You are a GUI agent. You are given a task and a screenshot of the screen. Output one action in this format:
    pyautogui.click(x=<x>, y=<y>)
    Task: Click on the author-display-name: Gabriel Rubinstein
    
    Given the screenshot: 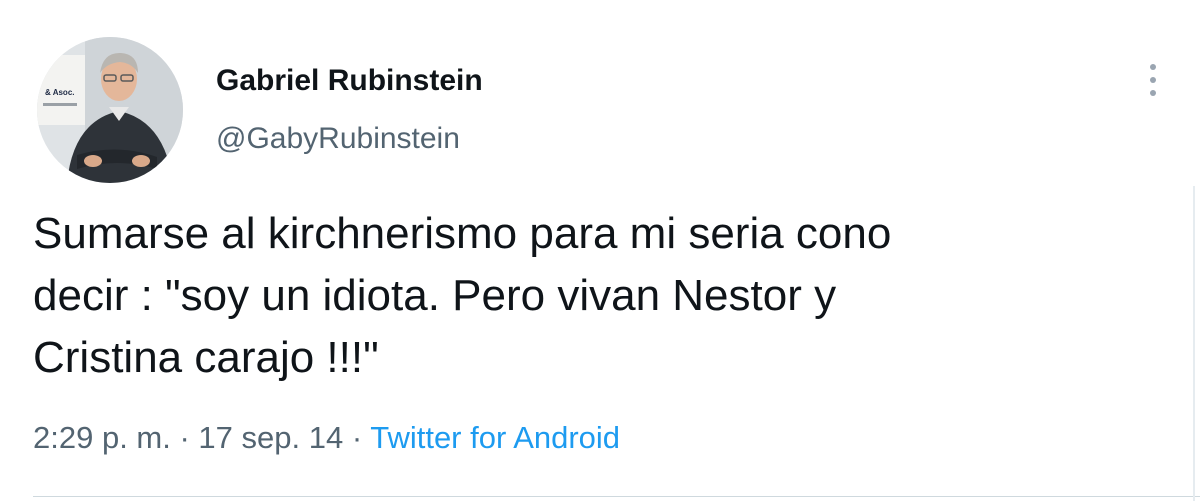 What is the action you would take?
    pyautogui.click(x=349, y=81)
    